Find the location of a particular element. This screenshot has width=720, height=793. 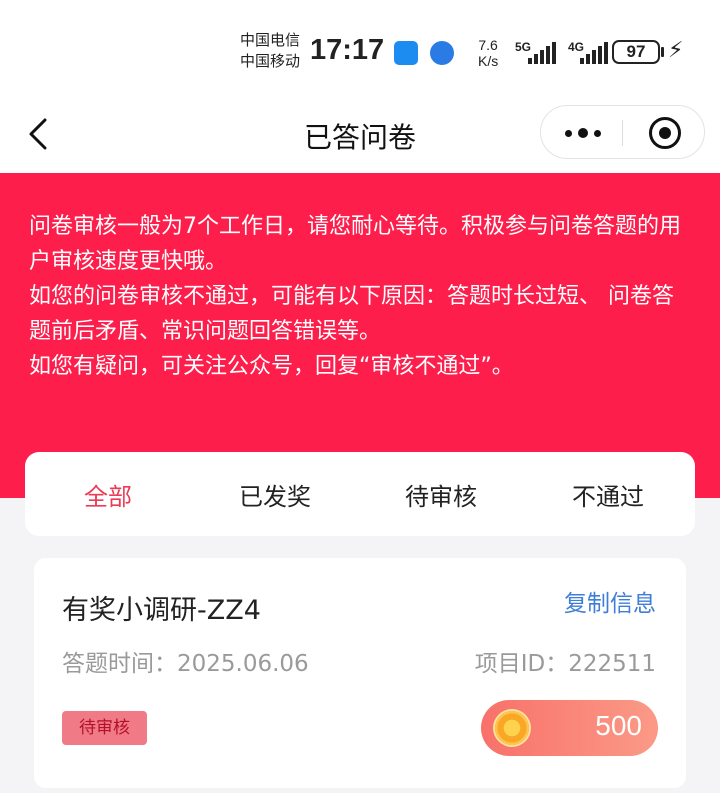

mini-program-capsule is located at coordinates (622, 132).